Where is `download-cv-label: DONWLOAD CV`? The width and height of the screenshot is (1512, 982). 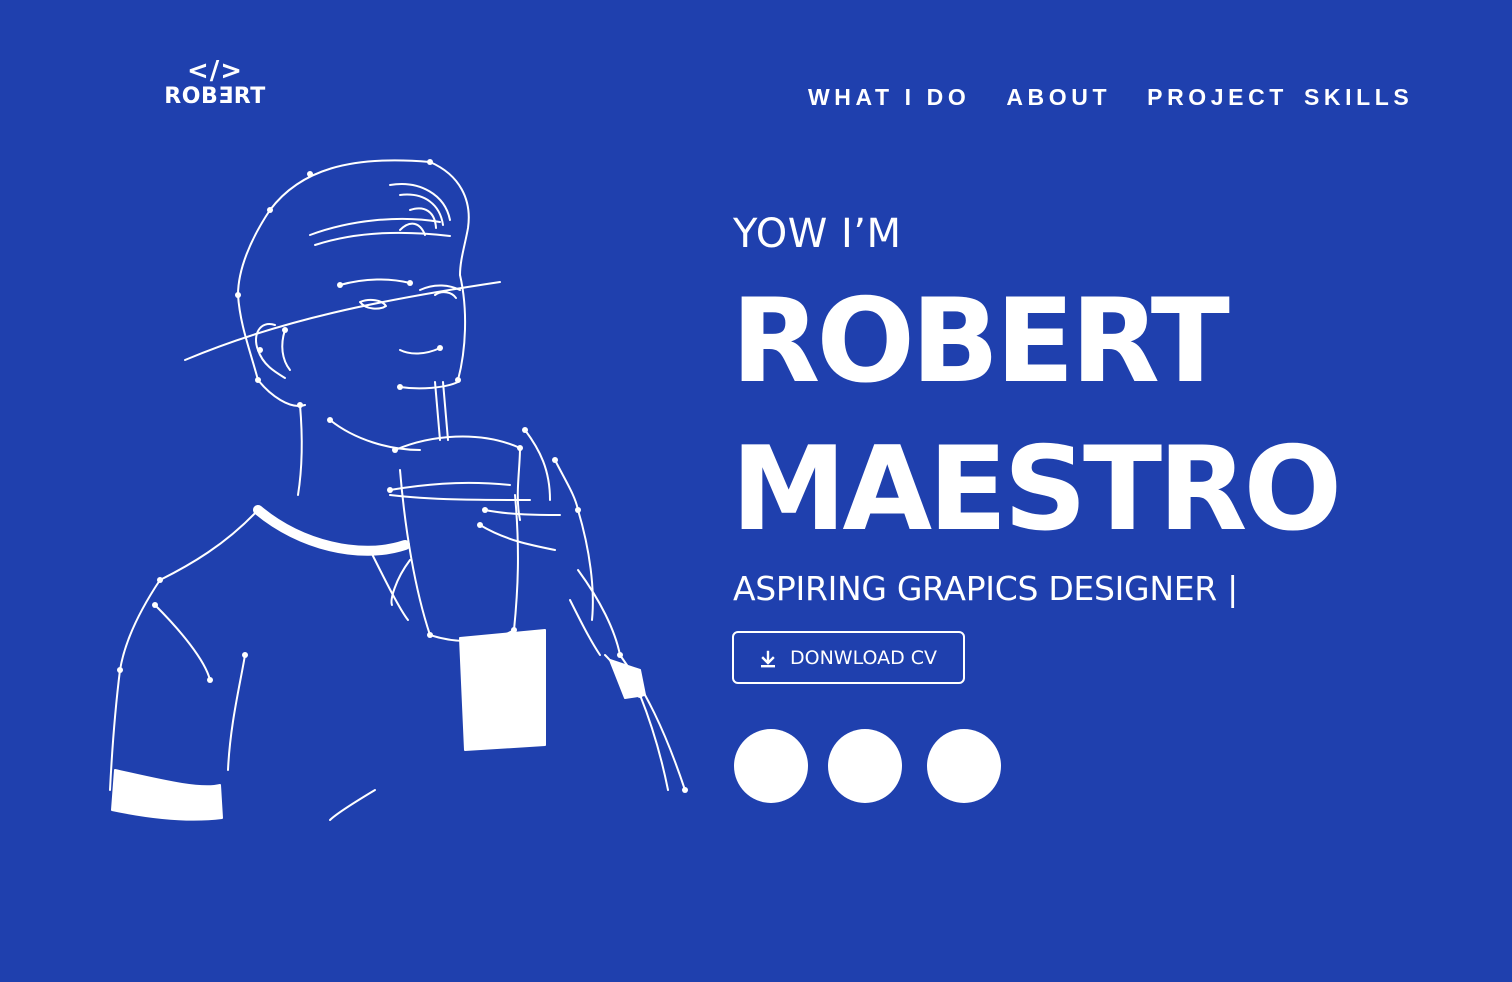
download-cv-label: DONWLOAD CV is located at coordinates (864, 657).